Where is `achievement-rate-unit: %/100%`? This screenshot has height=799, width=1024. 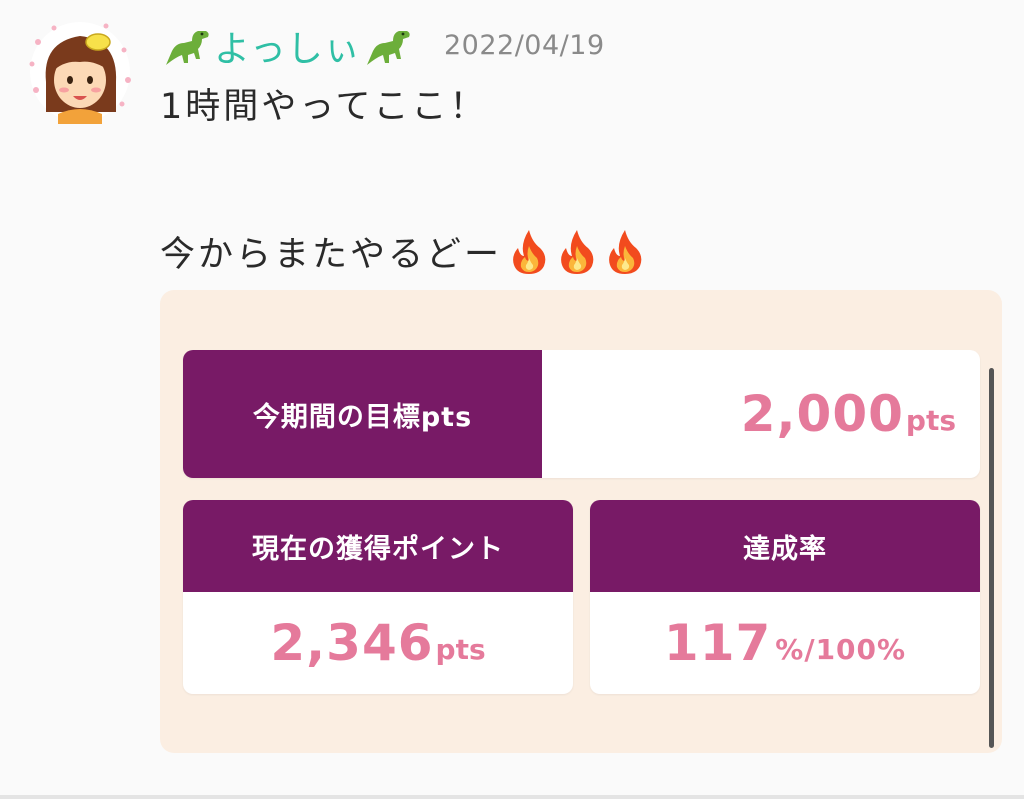 achievement-rate-unit: %/100% is located at coordinates (841, 649).